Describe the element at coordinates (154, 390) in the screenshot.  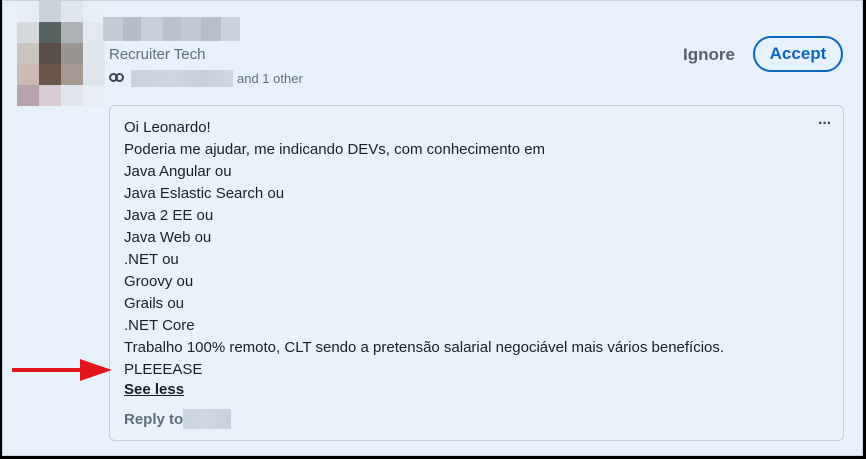
I see `see-less-link: See less` at that location.